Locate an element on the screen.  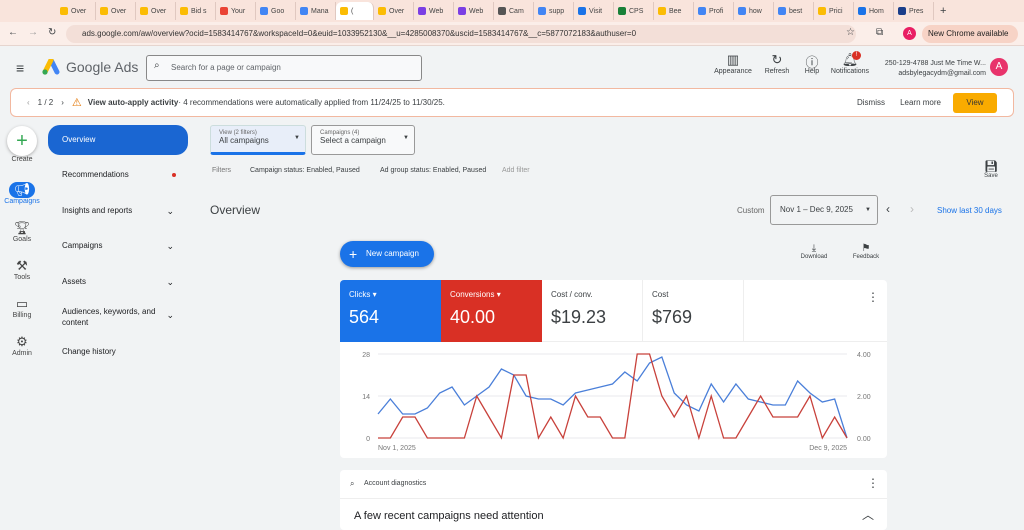
search-input: Search for a page or campaign is located at coordinates (284, 68).